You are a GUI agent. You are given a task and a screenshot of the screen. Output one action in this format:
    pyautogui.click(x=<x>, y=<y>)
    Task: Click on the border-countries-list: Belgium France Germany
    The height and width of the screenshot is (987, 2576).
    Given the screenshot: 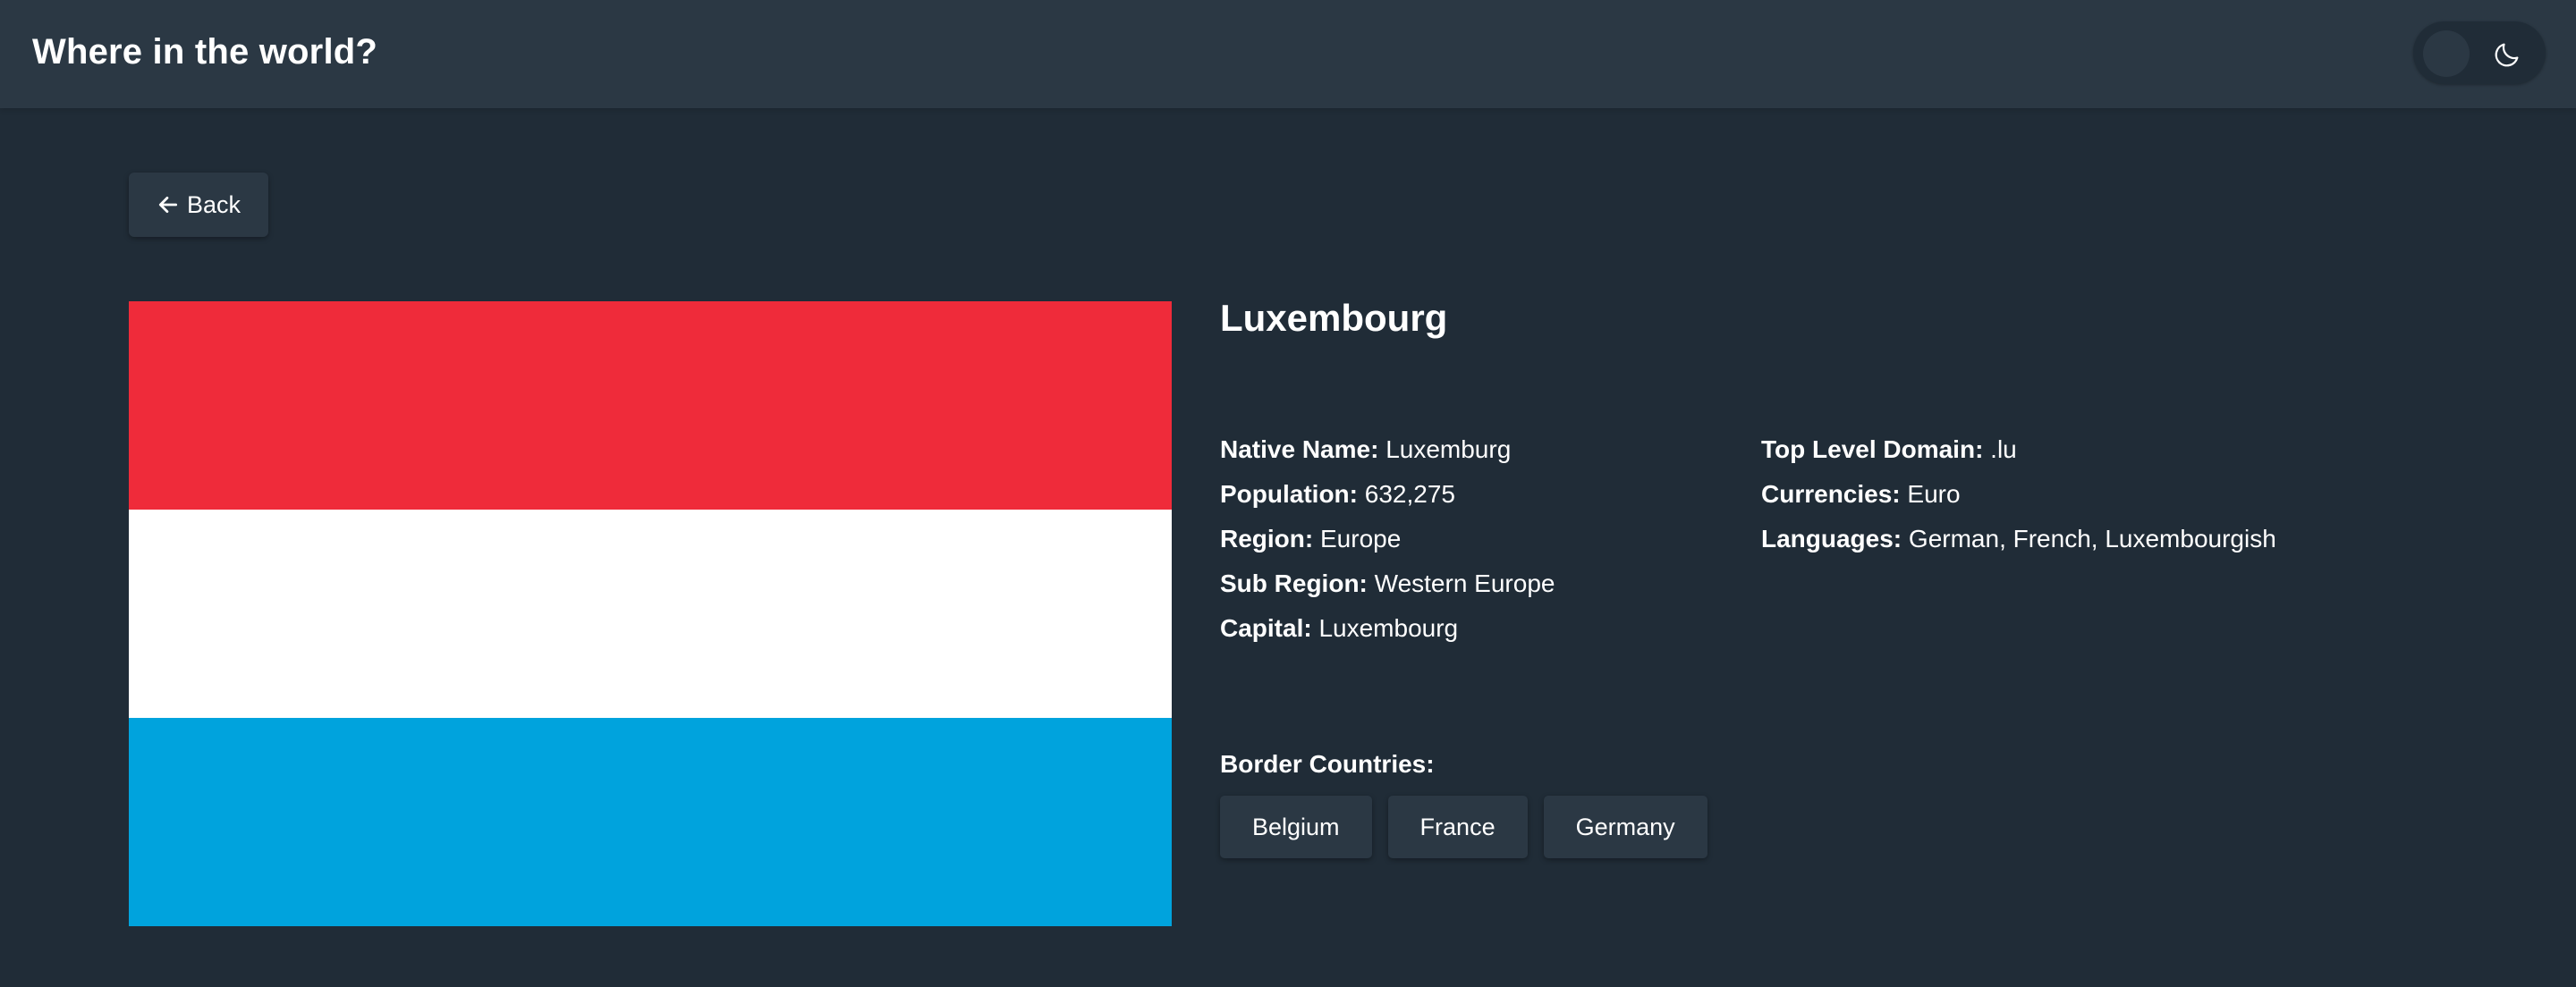 What is the action you would take?
    pyautogui.click(x=1463, y=827)
    